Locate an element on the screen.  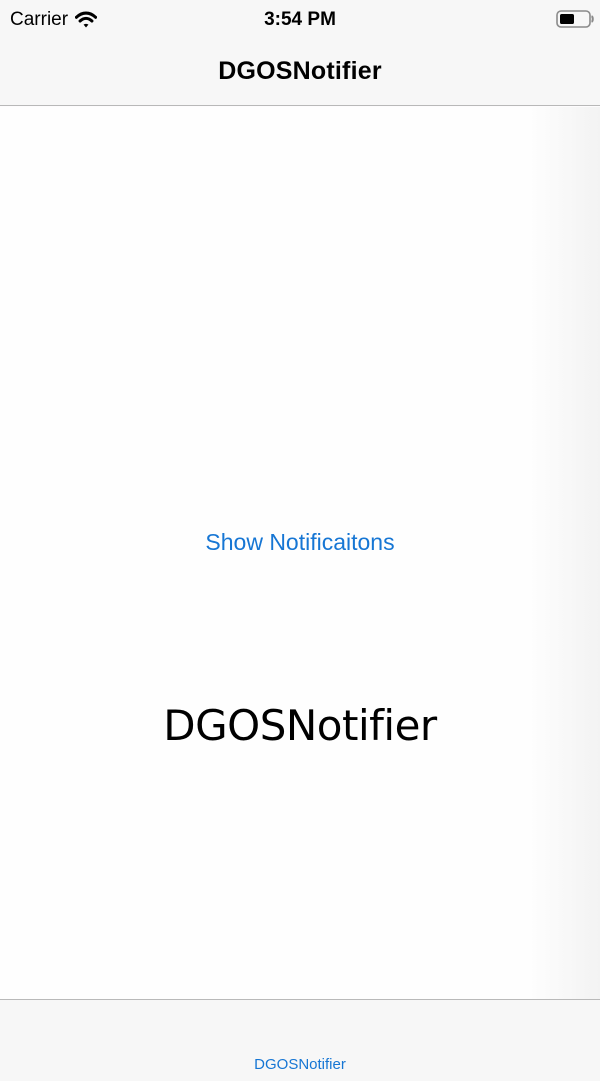
battery-icon is located at coordinates (575, 19).